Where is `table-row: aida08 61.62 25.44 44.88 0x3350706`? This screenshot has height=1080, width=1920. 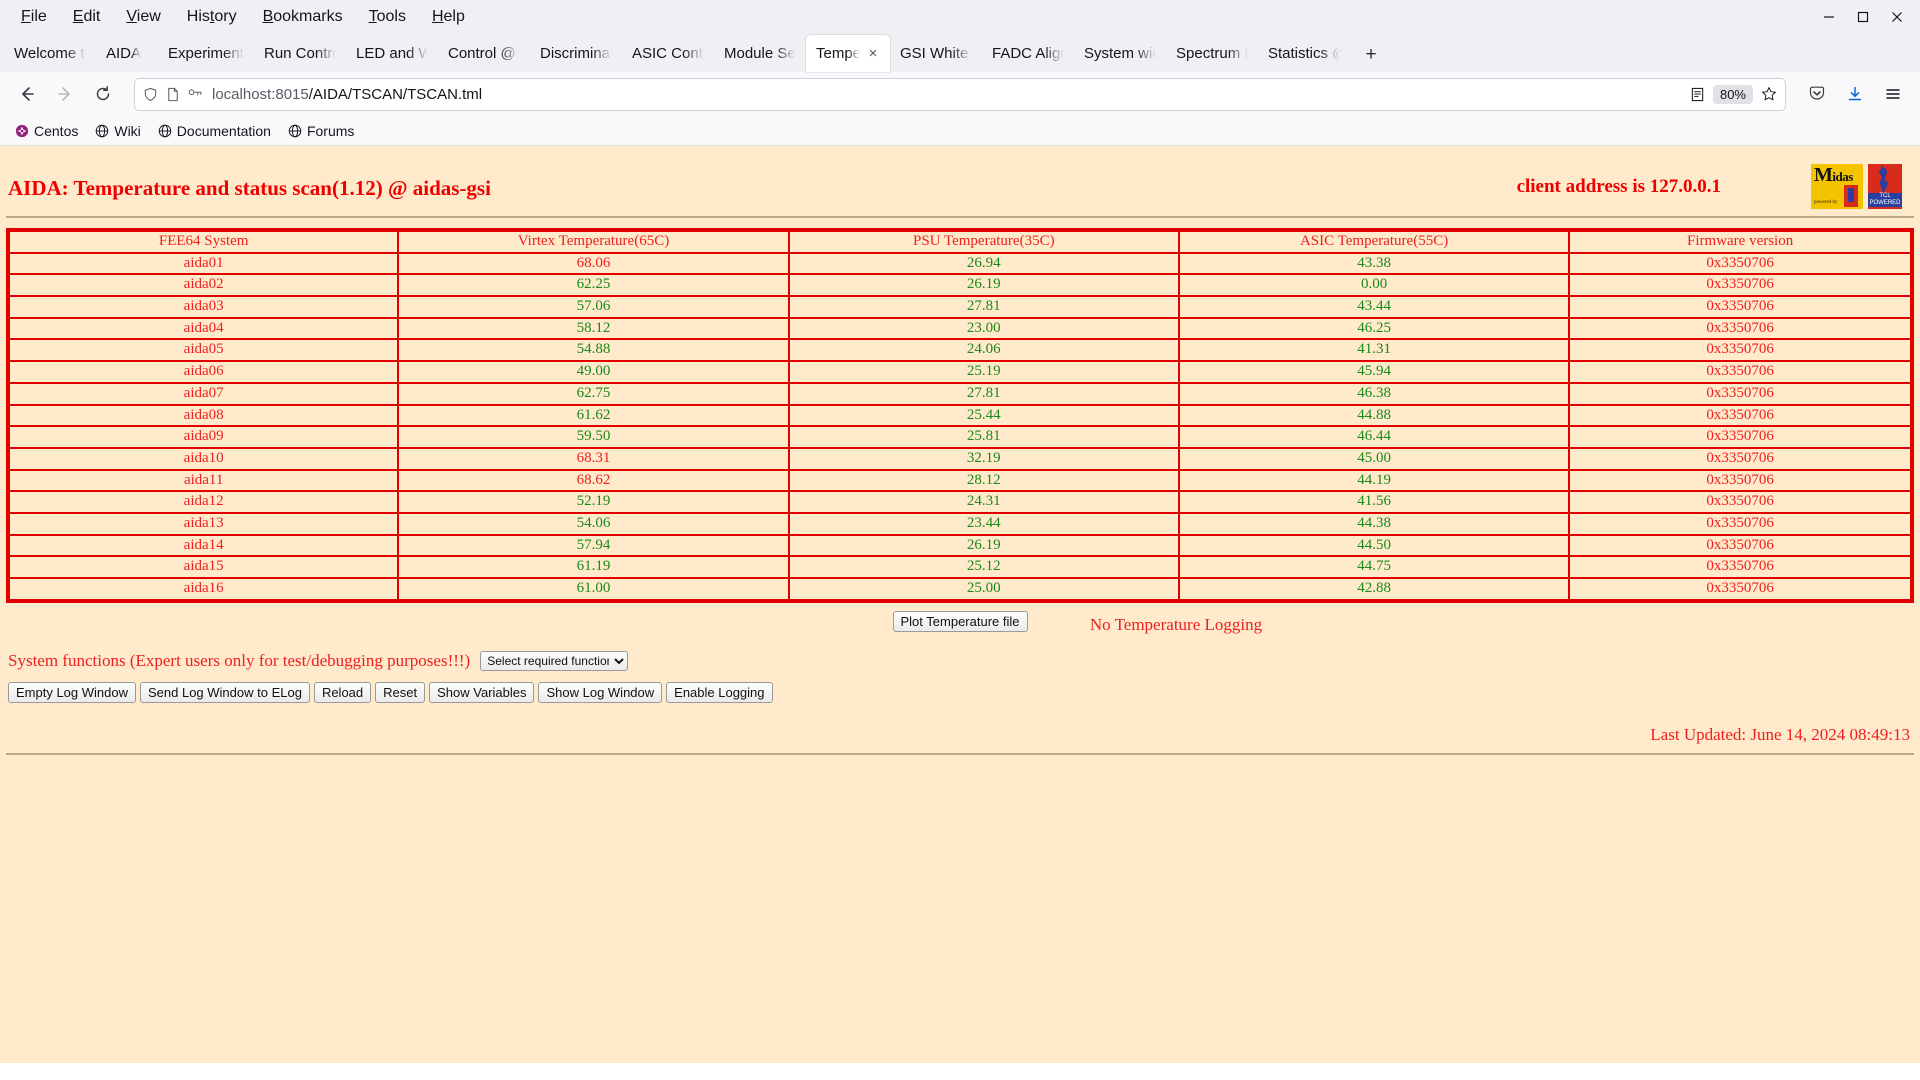
table-row: aida08 61.62 25.44 44.88 0x3350706 is located at coordinates (959, 415).